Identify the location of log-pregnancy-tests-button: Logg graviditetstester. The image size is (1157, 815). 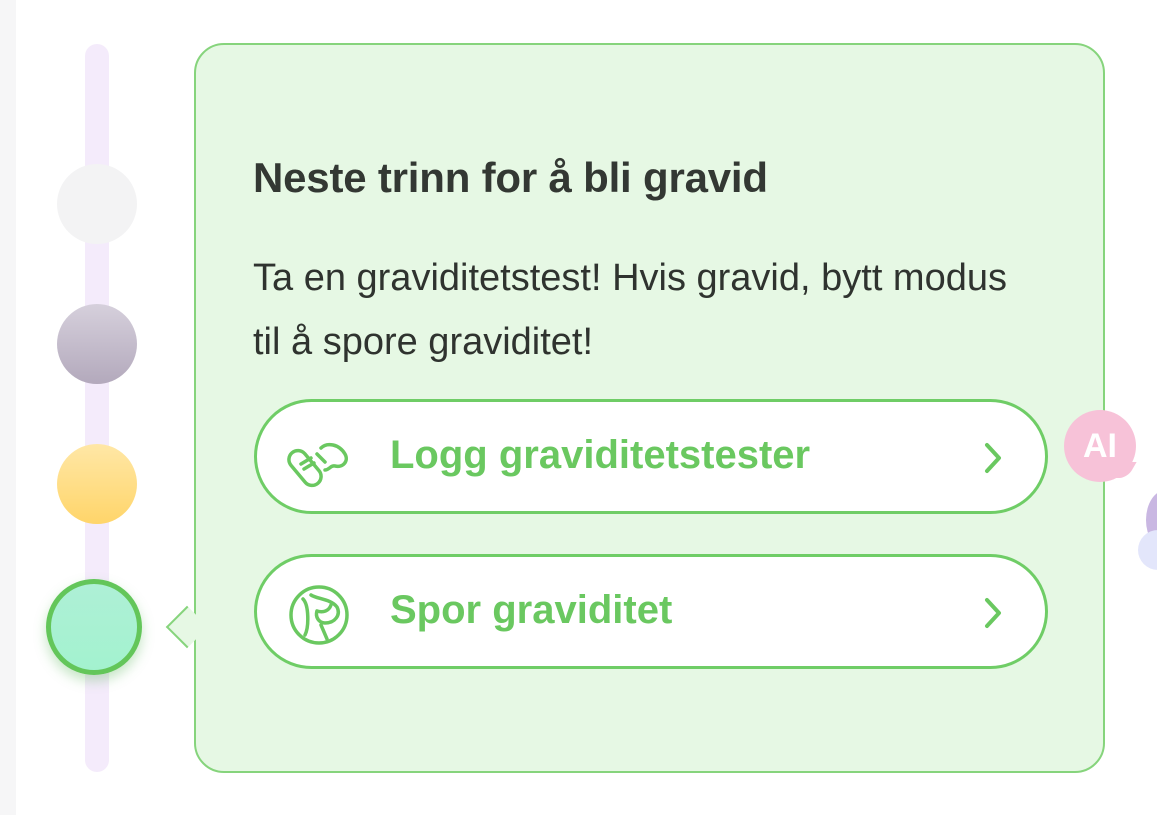
(651, 456).